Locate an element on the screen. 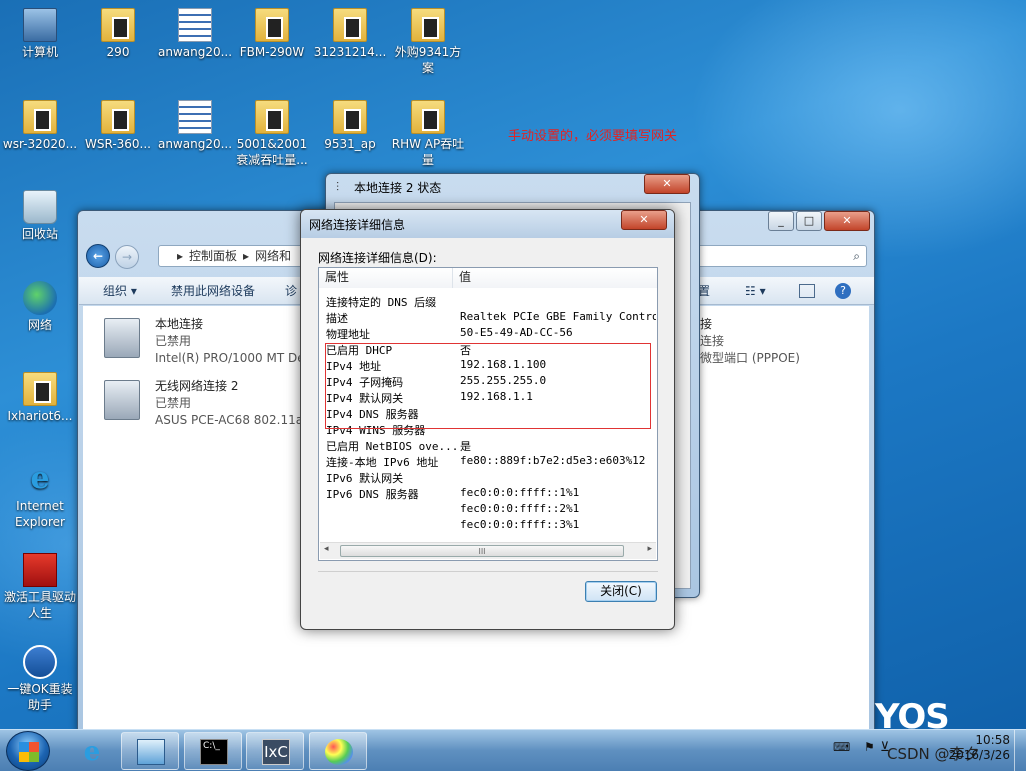  desktop-icon-290: 290 is located at coordinates (118, 34).